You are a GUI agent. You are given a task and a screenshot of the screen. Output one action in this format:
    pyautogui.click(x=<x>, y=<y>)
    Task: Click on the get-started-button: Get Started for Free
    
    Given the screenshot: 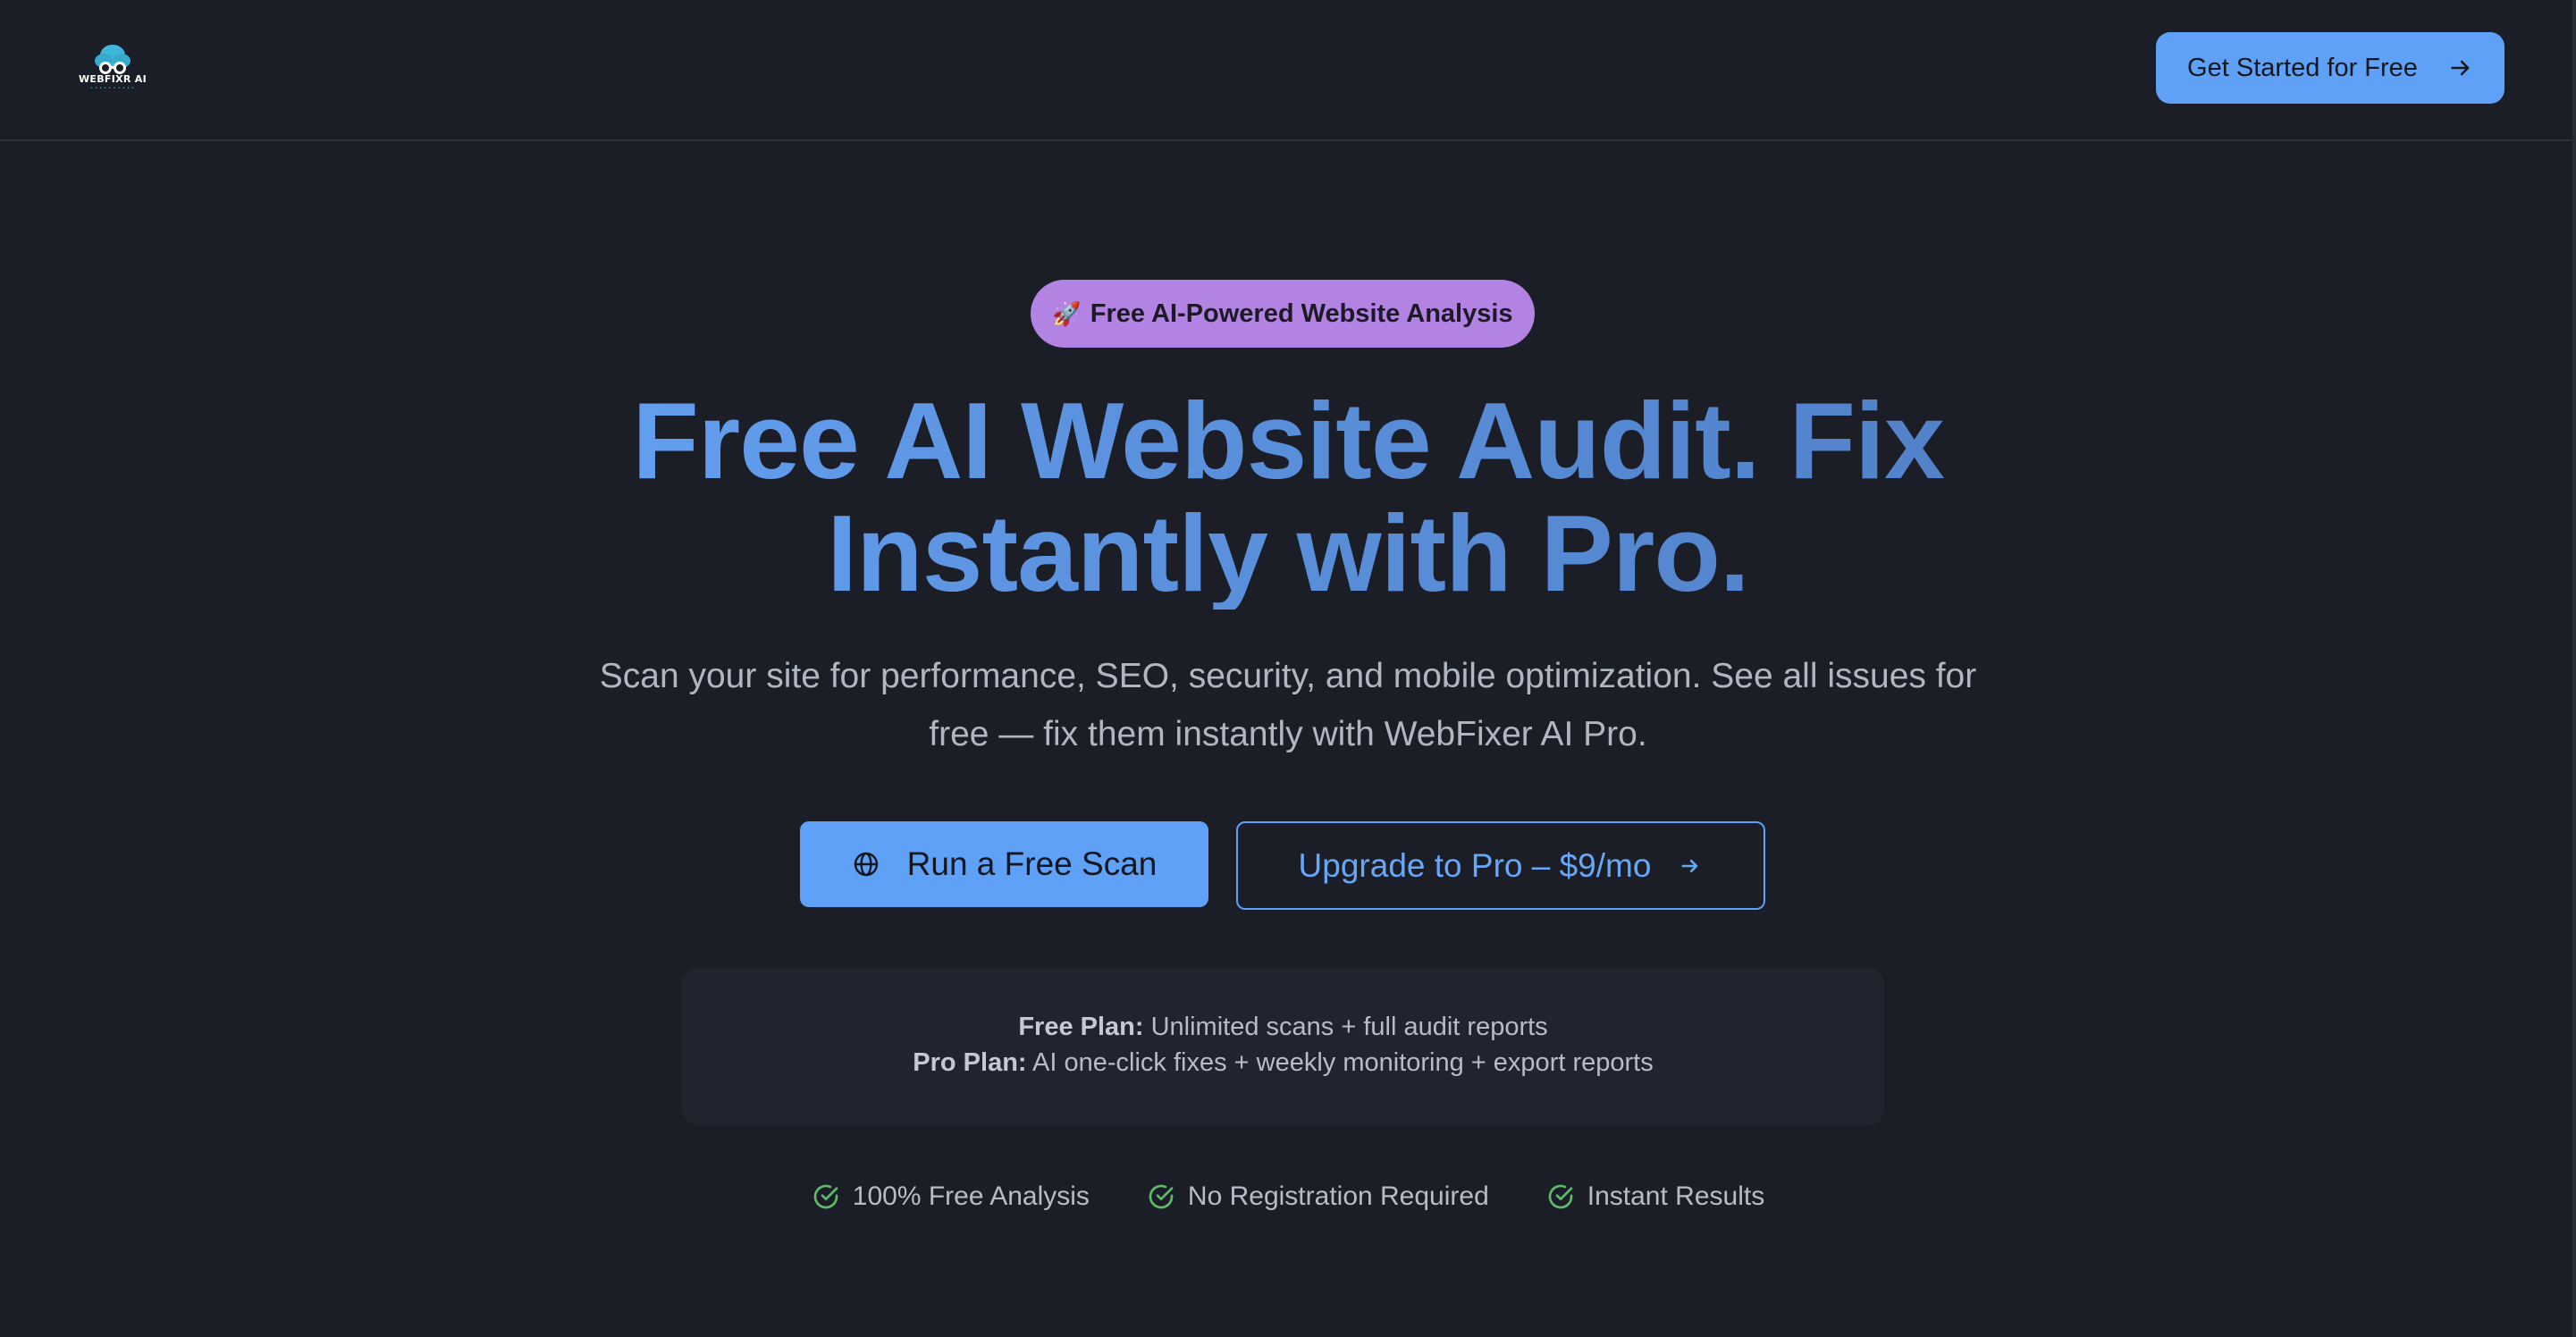 What is the action you would take?
    pyautogui.click(x=2330, y=68)
    